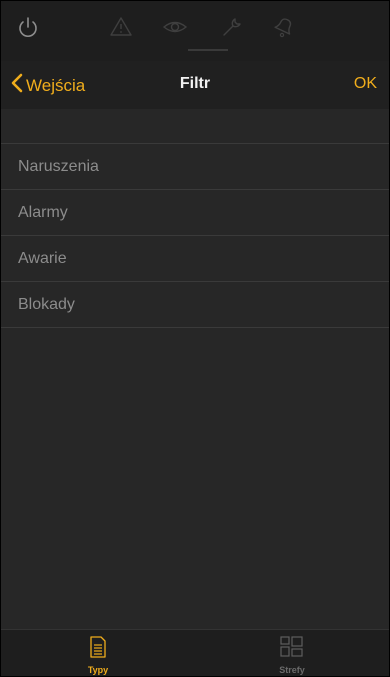 This screenshot has height=677, width=390. Describe the element at coordinates (175, 29) in the screenshot. I see `eye-icon` at that location.